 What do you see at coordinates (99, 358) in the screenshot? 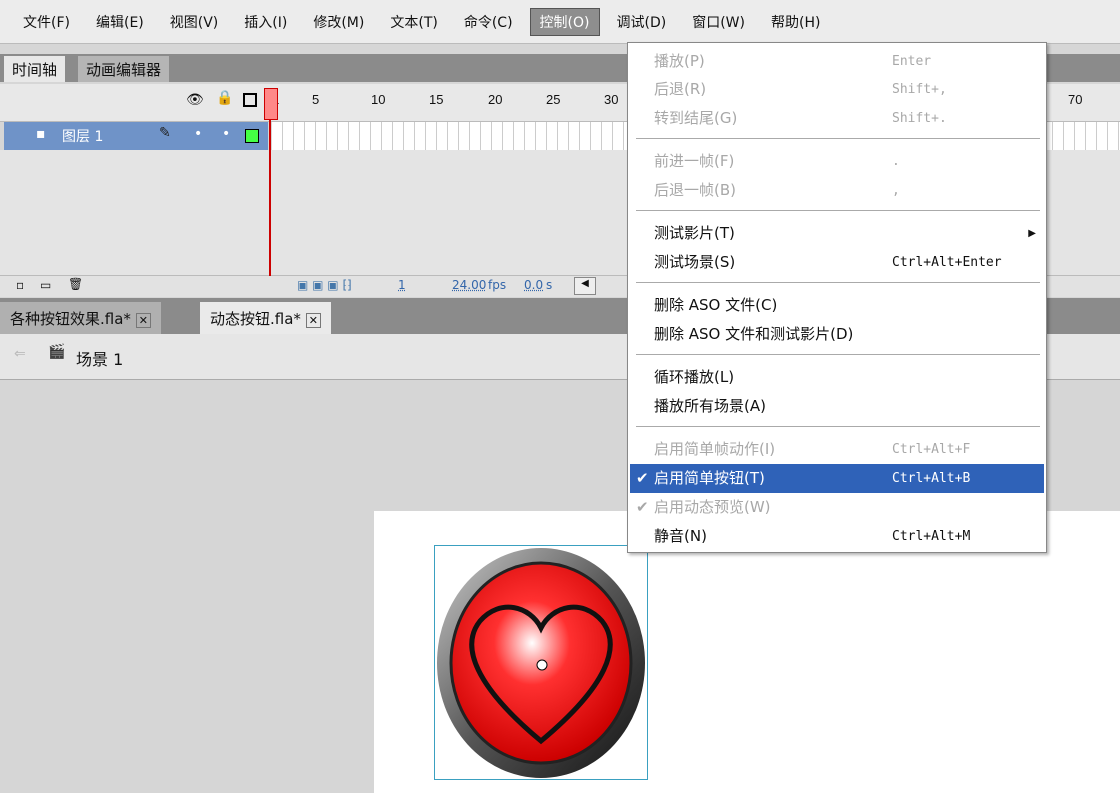
I see `scene-name: 场景 1` at bounding box center [99, 358].